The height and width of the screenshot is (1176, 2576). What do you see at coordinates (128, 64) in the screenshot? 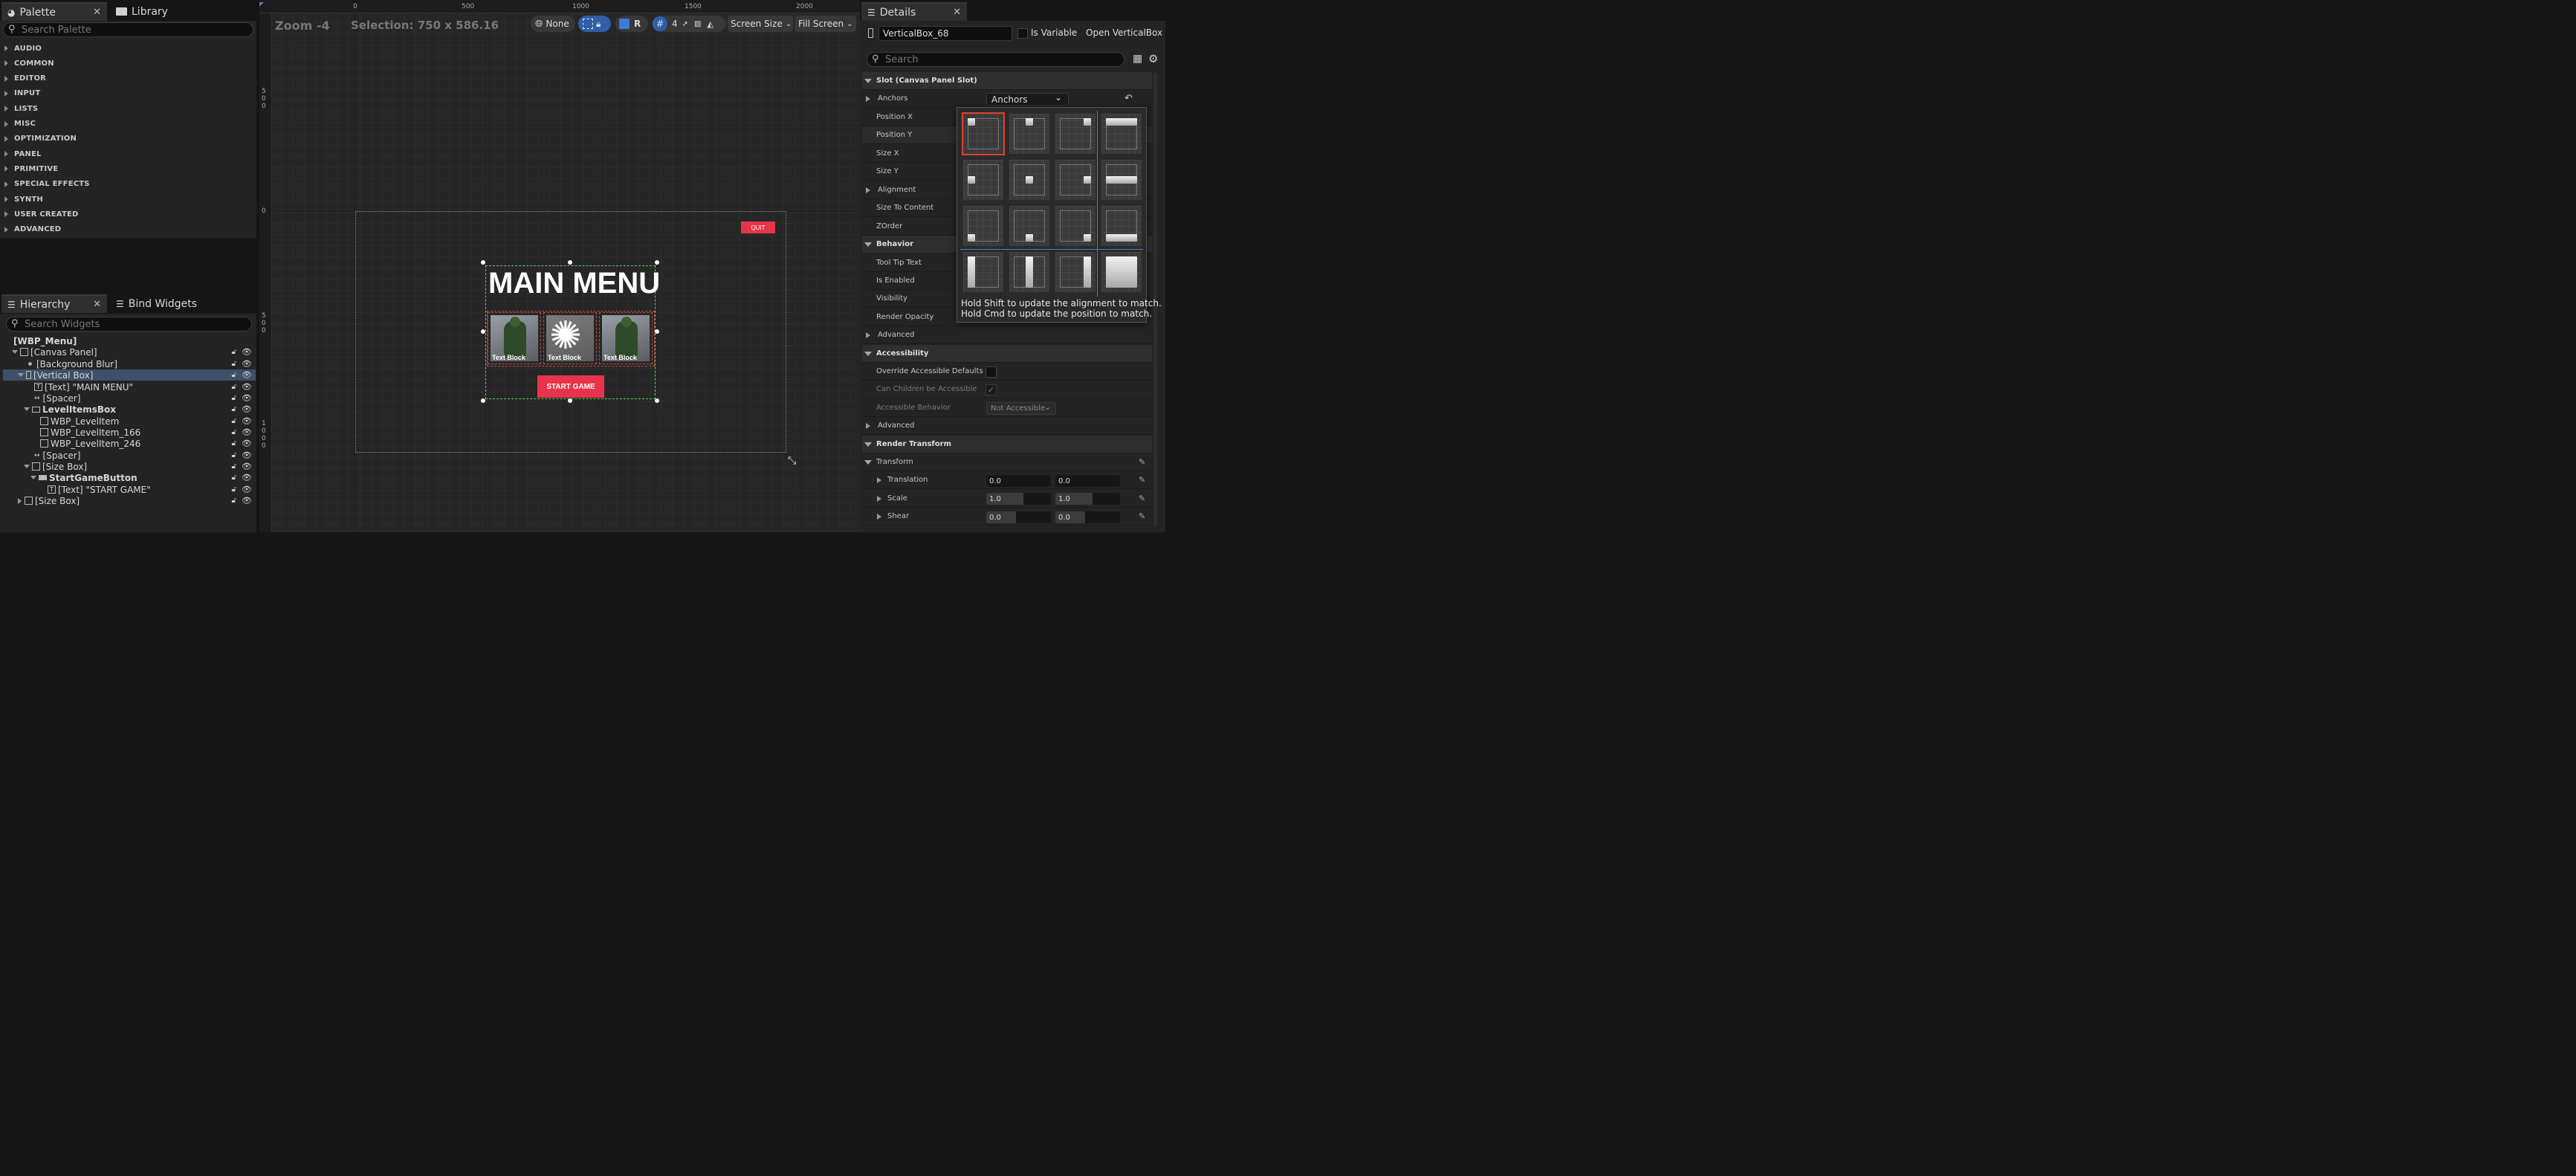
I see `palette-category: COMMON` at bounding box center [128, 64].